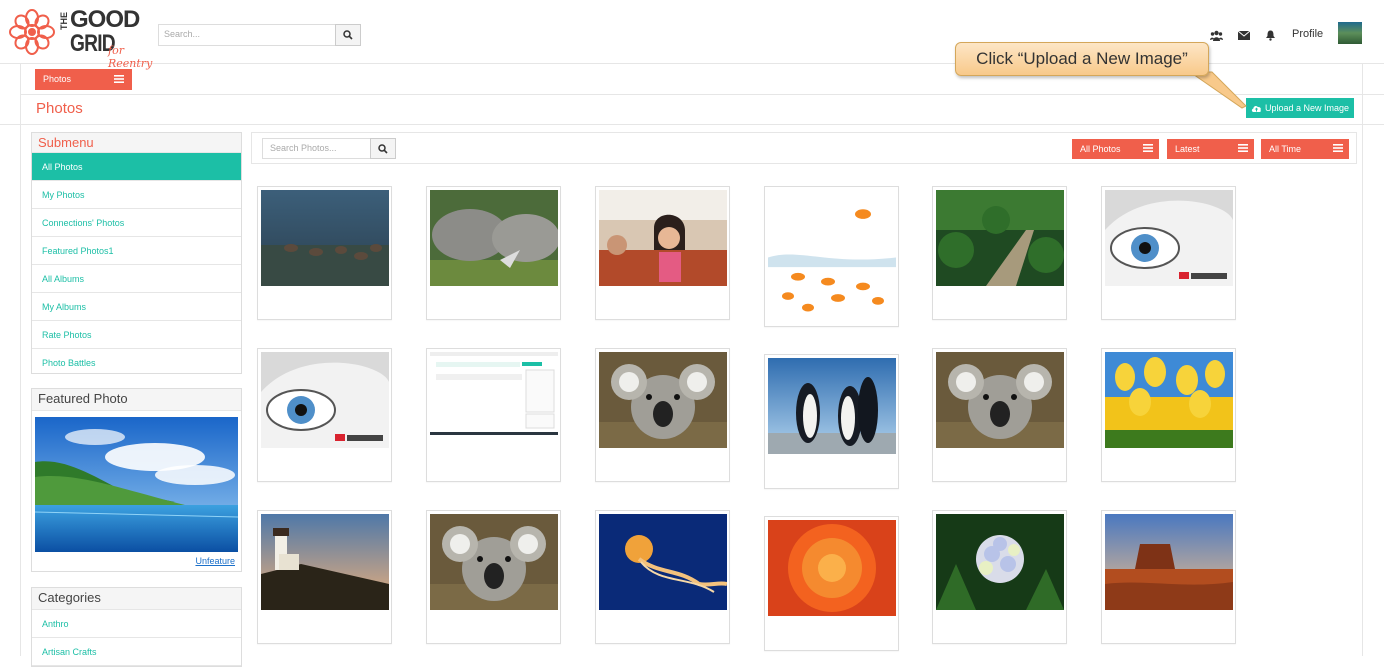 The height and width of the screenshot is (667, 1384). I want to click on cloud-upload-icon, so click(1256, 108).